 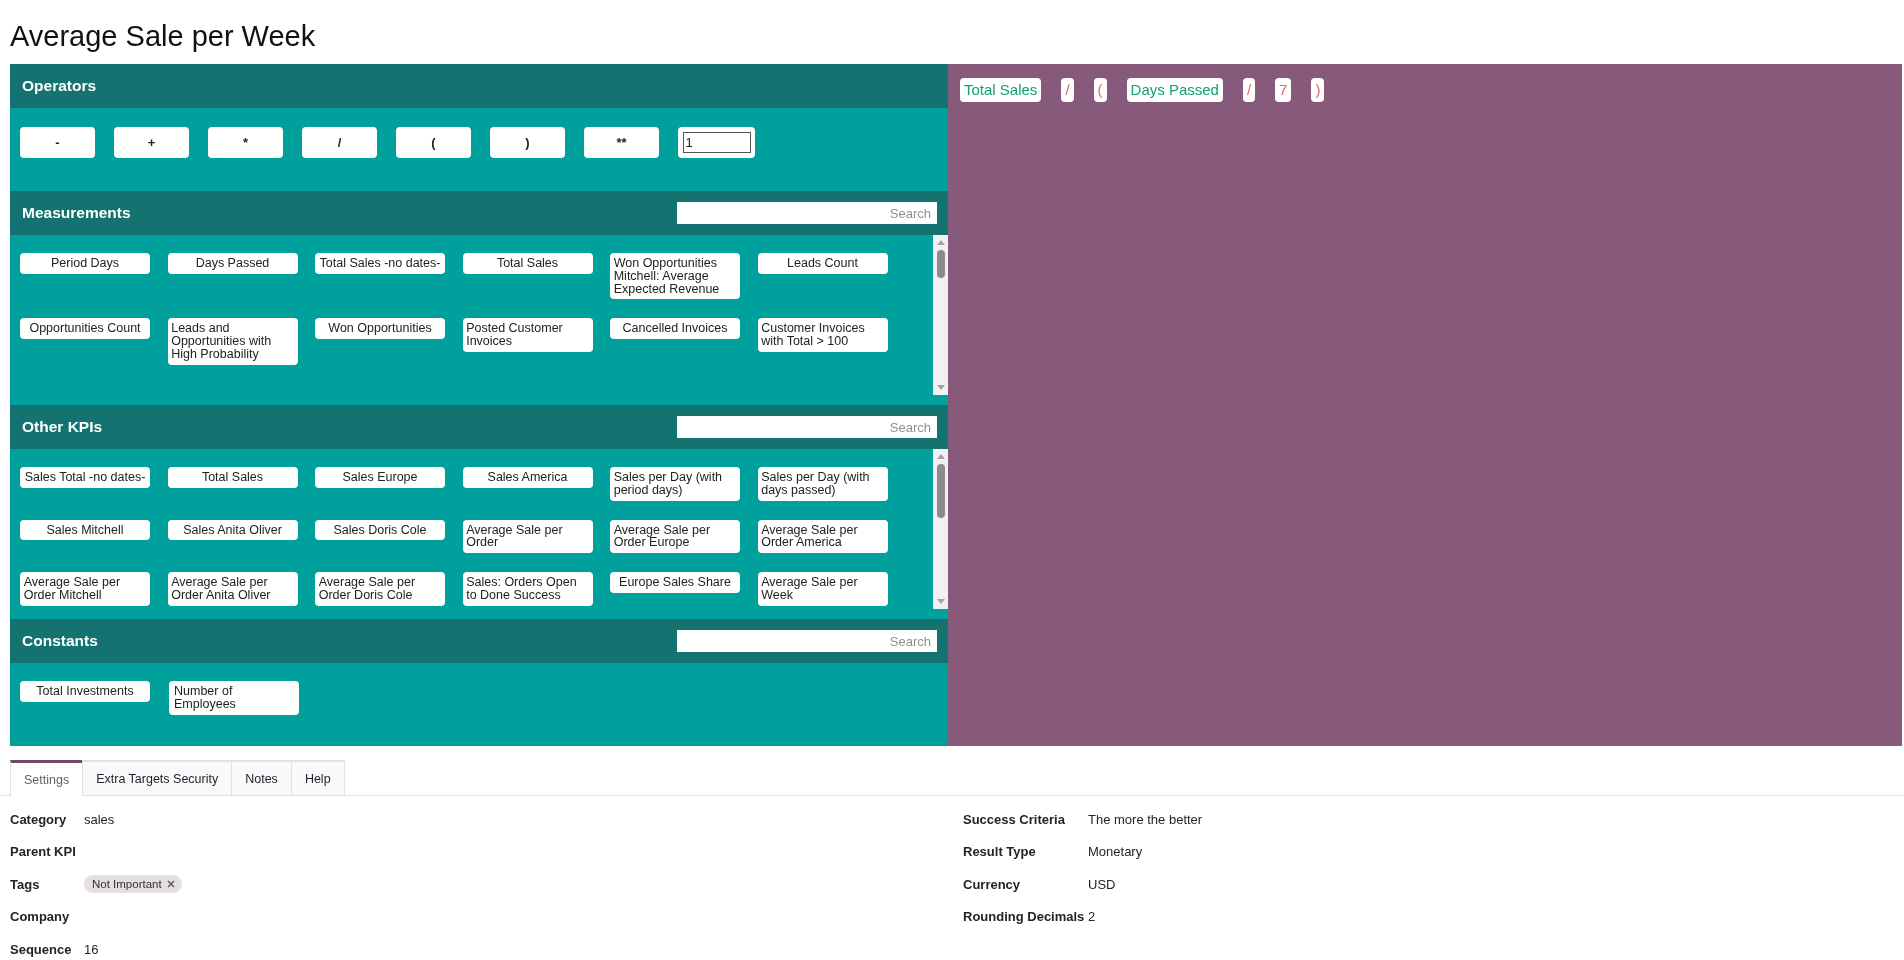 What do you see at coordinates (1102, 884) in the screenshot?
I see `field-value: USD` at bounding box center [1102, 884].